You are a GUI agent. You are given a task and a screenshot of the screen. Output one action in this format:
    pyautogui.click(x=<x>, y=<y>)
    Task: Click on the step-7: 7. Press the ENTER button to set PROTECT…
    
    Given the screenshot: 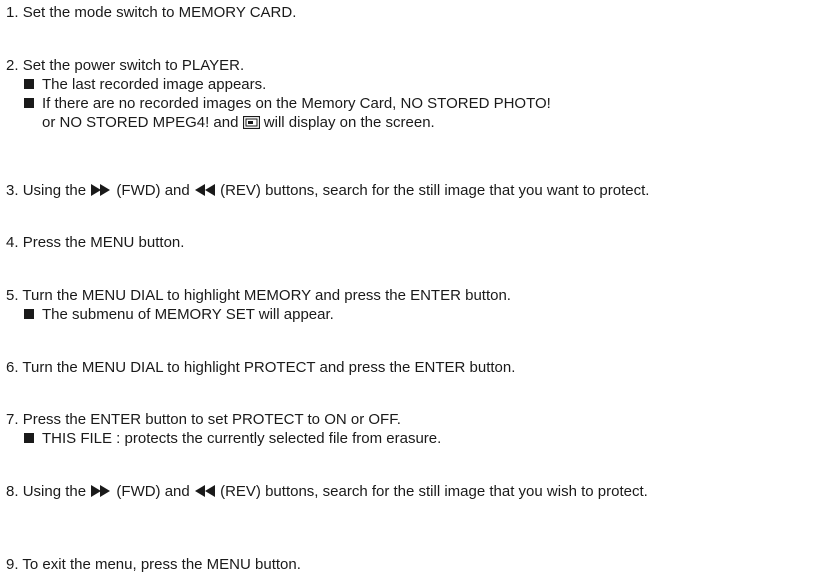 What is the action you would take?
    pyautogui.click(x=420, y=429)
    